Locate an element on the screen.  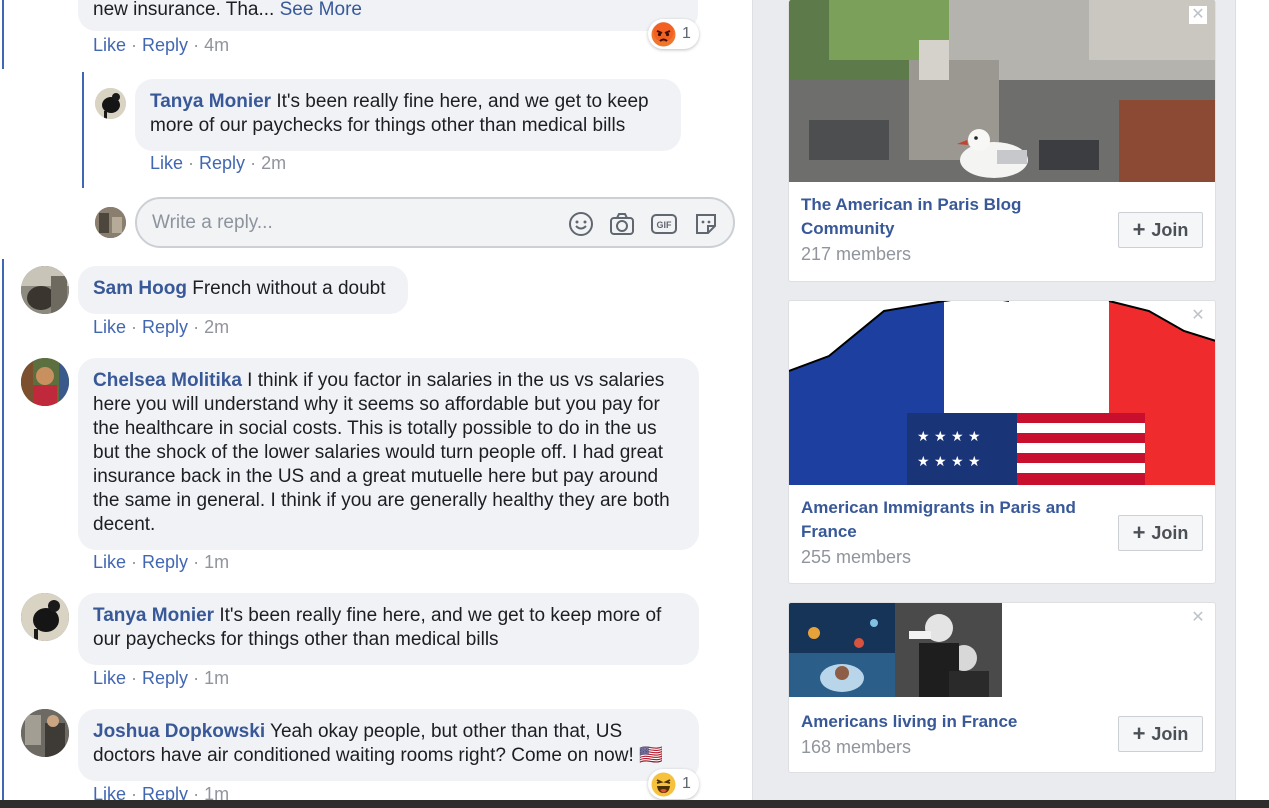
sticker-icon is located at coordinates (706, 224).